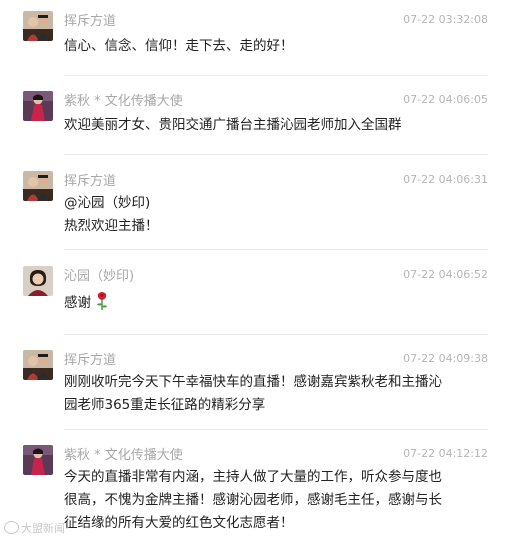 The width and height of the screenshot is (519, 539). Describe the element at coordinates (179, 46) in the screenshot. I see `message-line: 信心、信念、信仰！走下去、走的好！` at that location.